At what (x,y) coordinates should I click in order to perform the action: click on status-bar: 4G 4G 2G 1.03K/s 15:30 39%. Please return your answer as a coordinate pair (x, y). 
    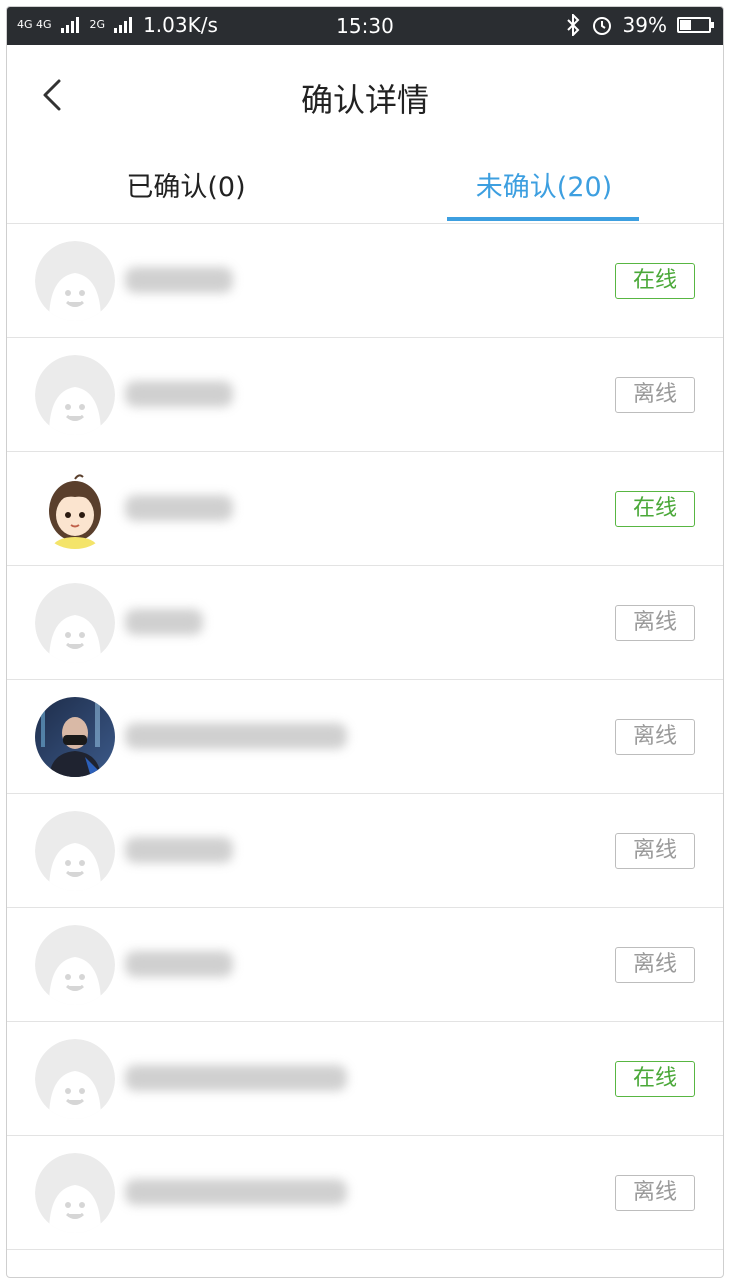
    Looking at the image, I should click on (365, 26).